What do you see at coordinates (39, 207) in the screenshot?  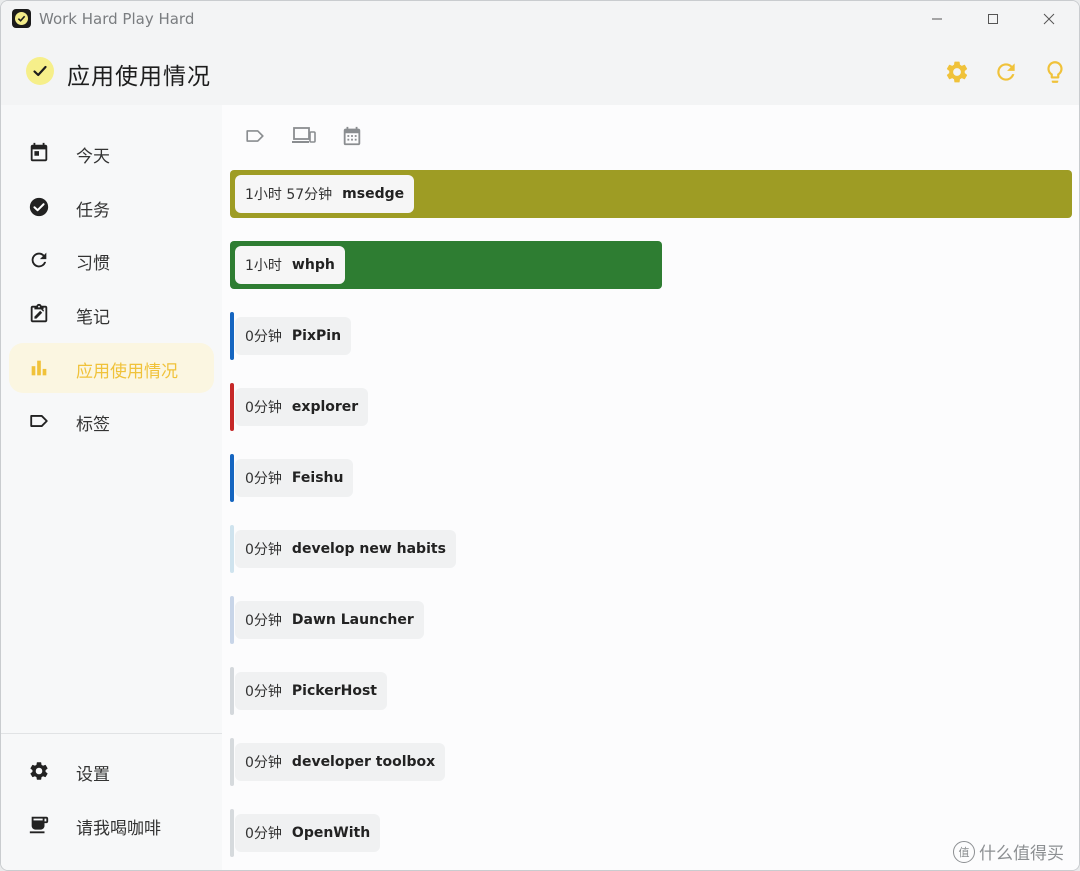 I see `check-circle-icon` at bounding box center [39, 207].